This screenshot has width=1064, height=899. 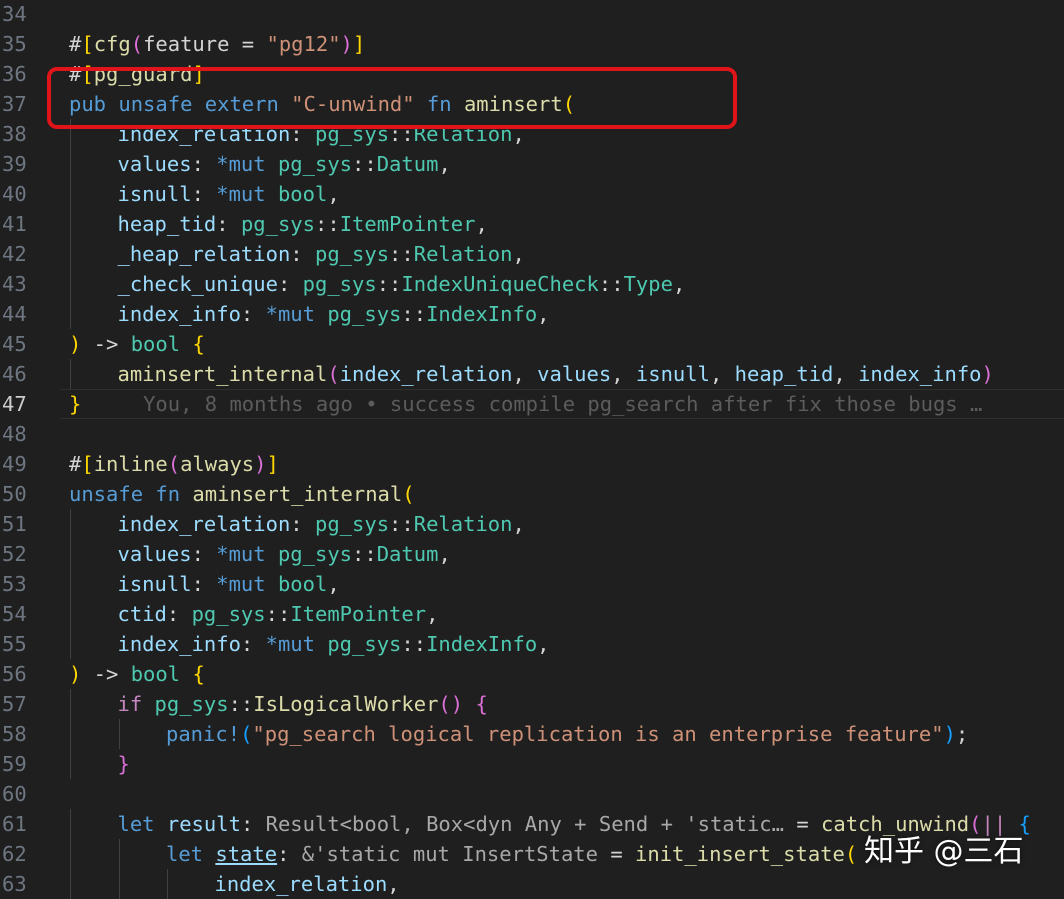 I want to click on code-line: 56) -> bool {, so click(x=532, y=674).